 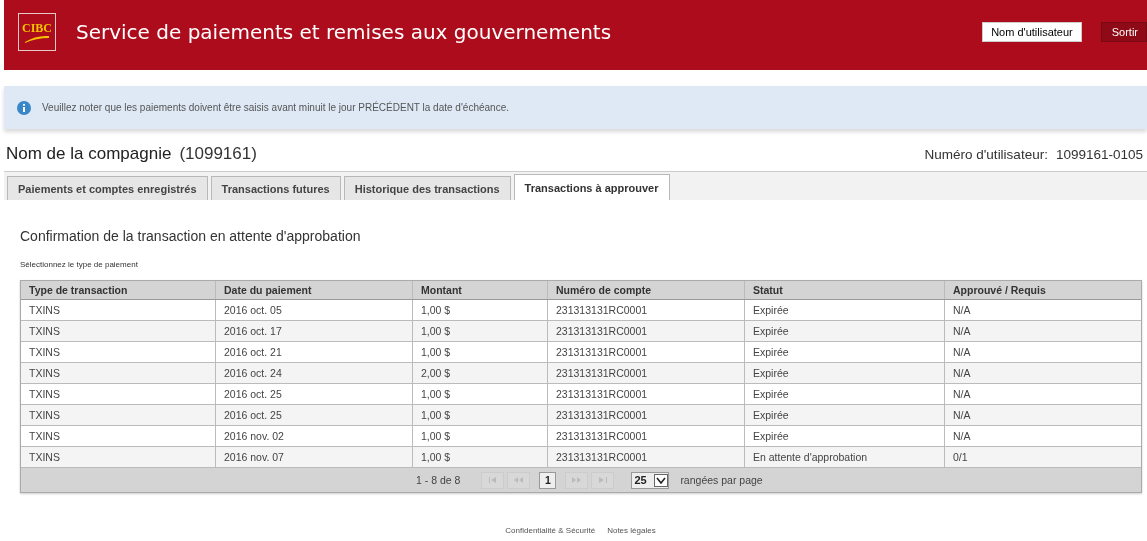 What do you see at coordinates (1099, 154) in the screenshot?
I see `user-number: 1099161-0105` at bounding box center [1099, 154].